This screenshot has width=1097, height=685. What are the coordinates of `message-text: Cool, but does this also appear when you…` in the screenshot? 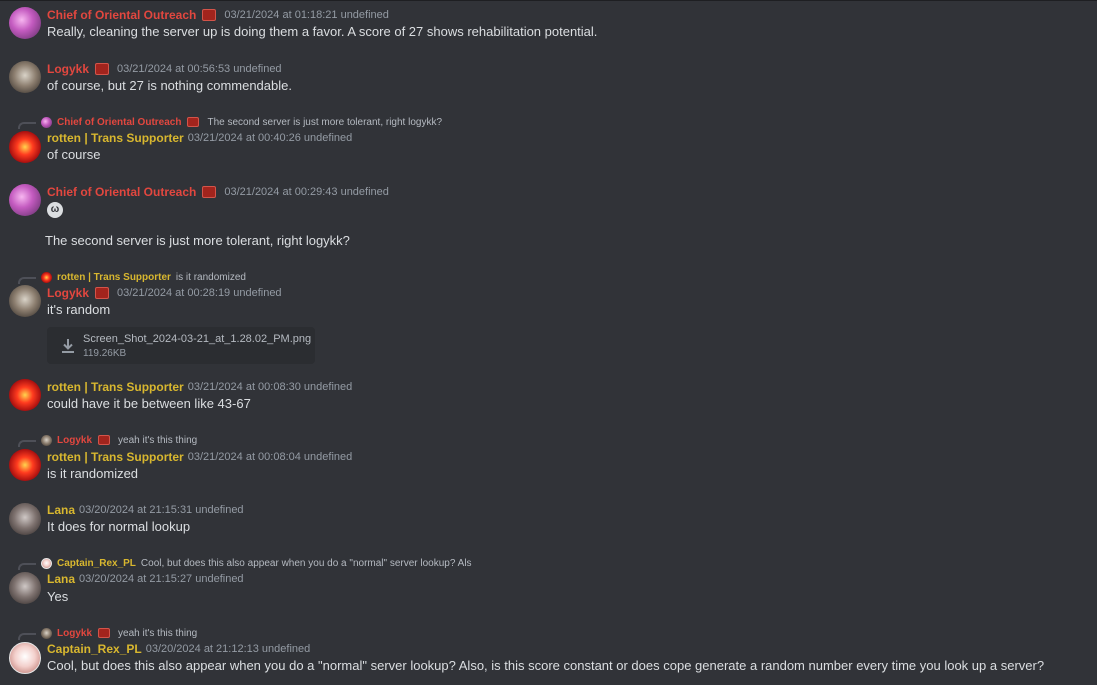 It's located at (546, 665).